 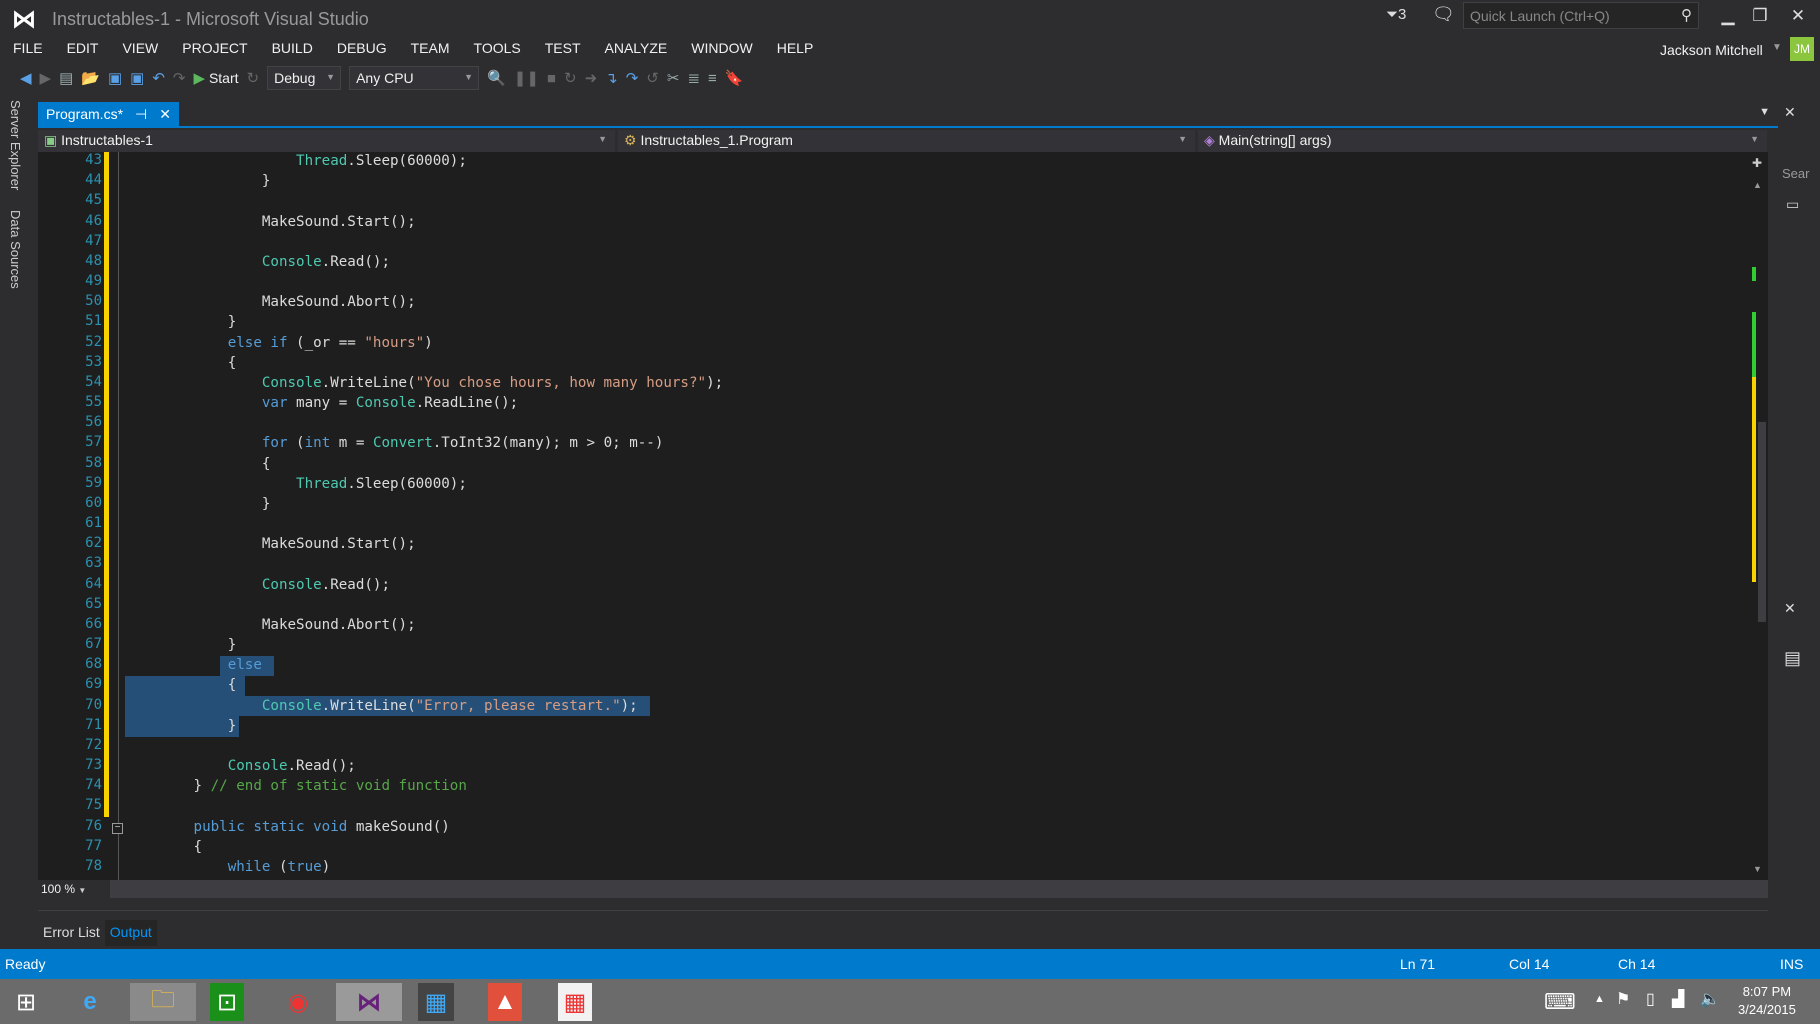 What do you see at coordinates (632, 78) in the screenshot?
I see `step-over-icon: ↷` at bounding box center [632, 78].